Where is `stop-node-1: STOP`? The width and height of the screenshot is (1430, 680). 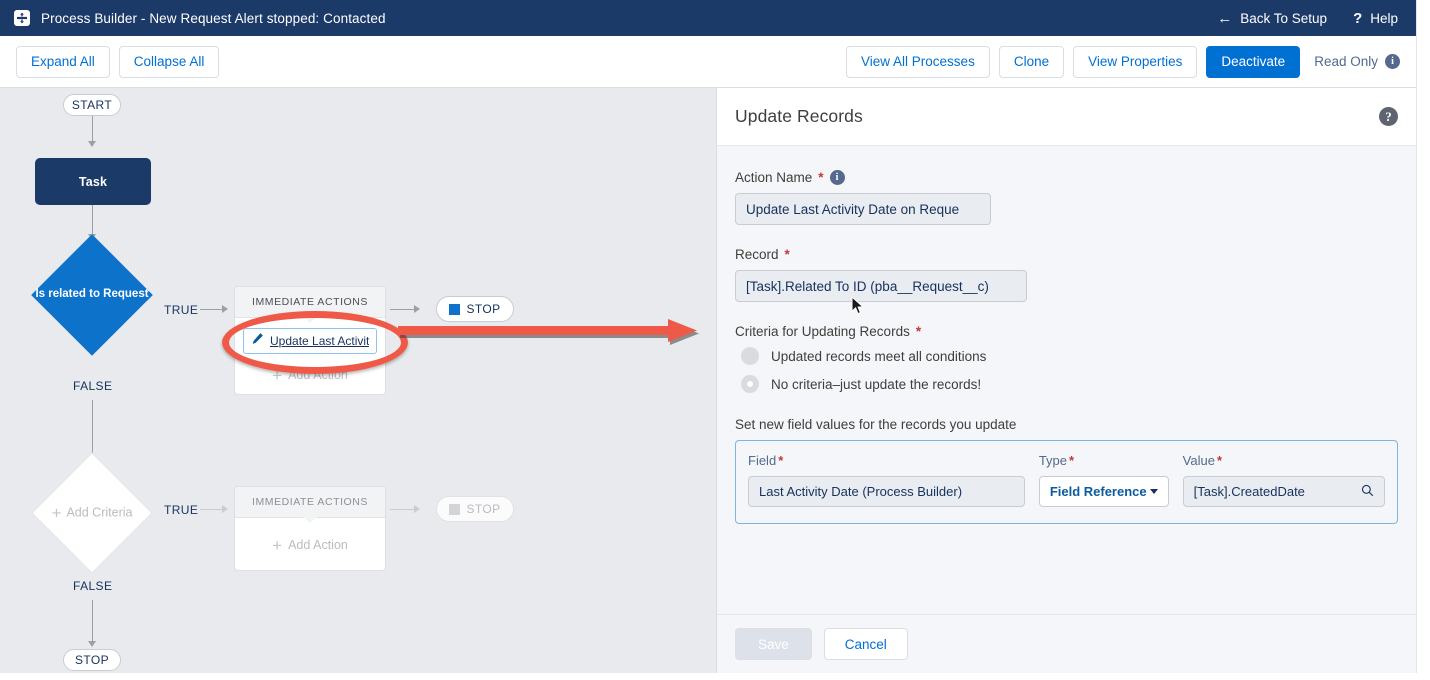
stop-node-1: STOP is located at coordinates (475, 309).